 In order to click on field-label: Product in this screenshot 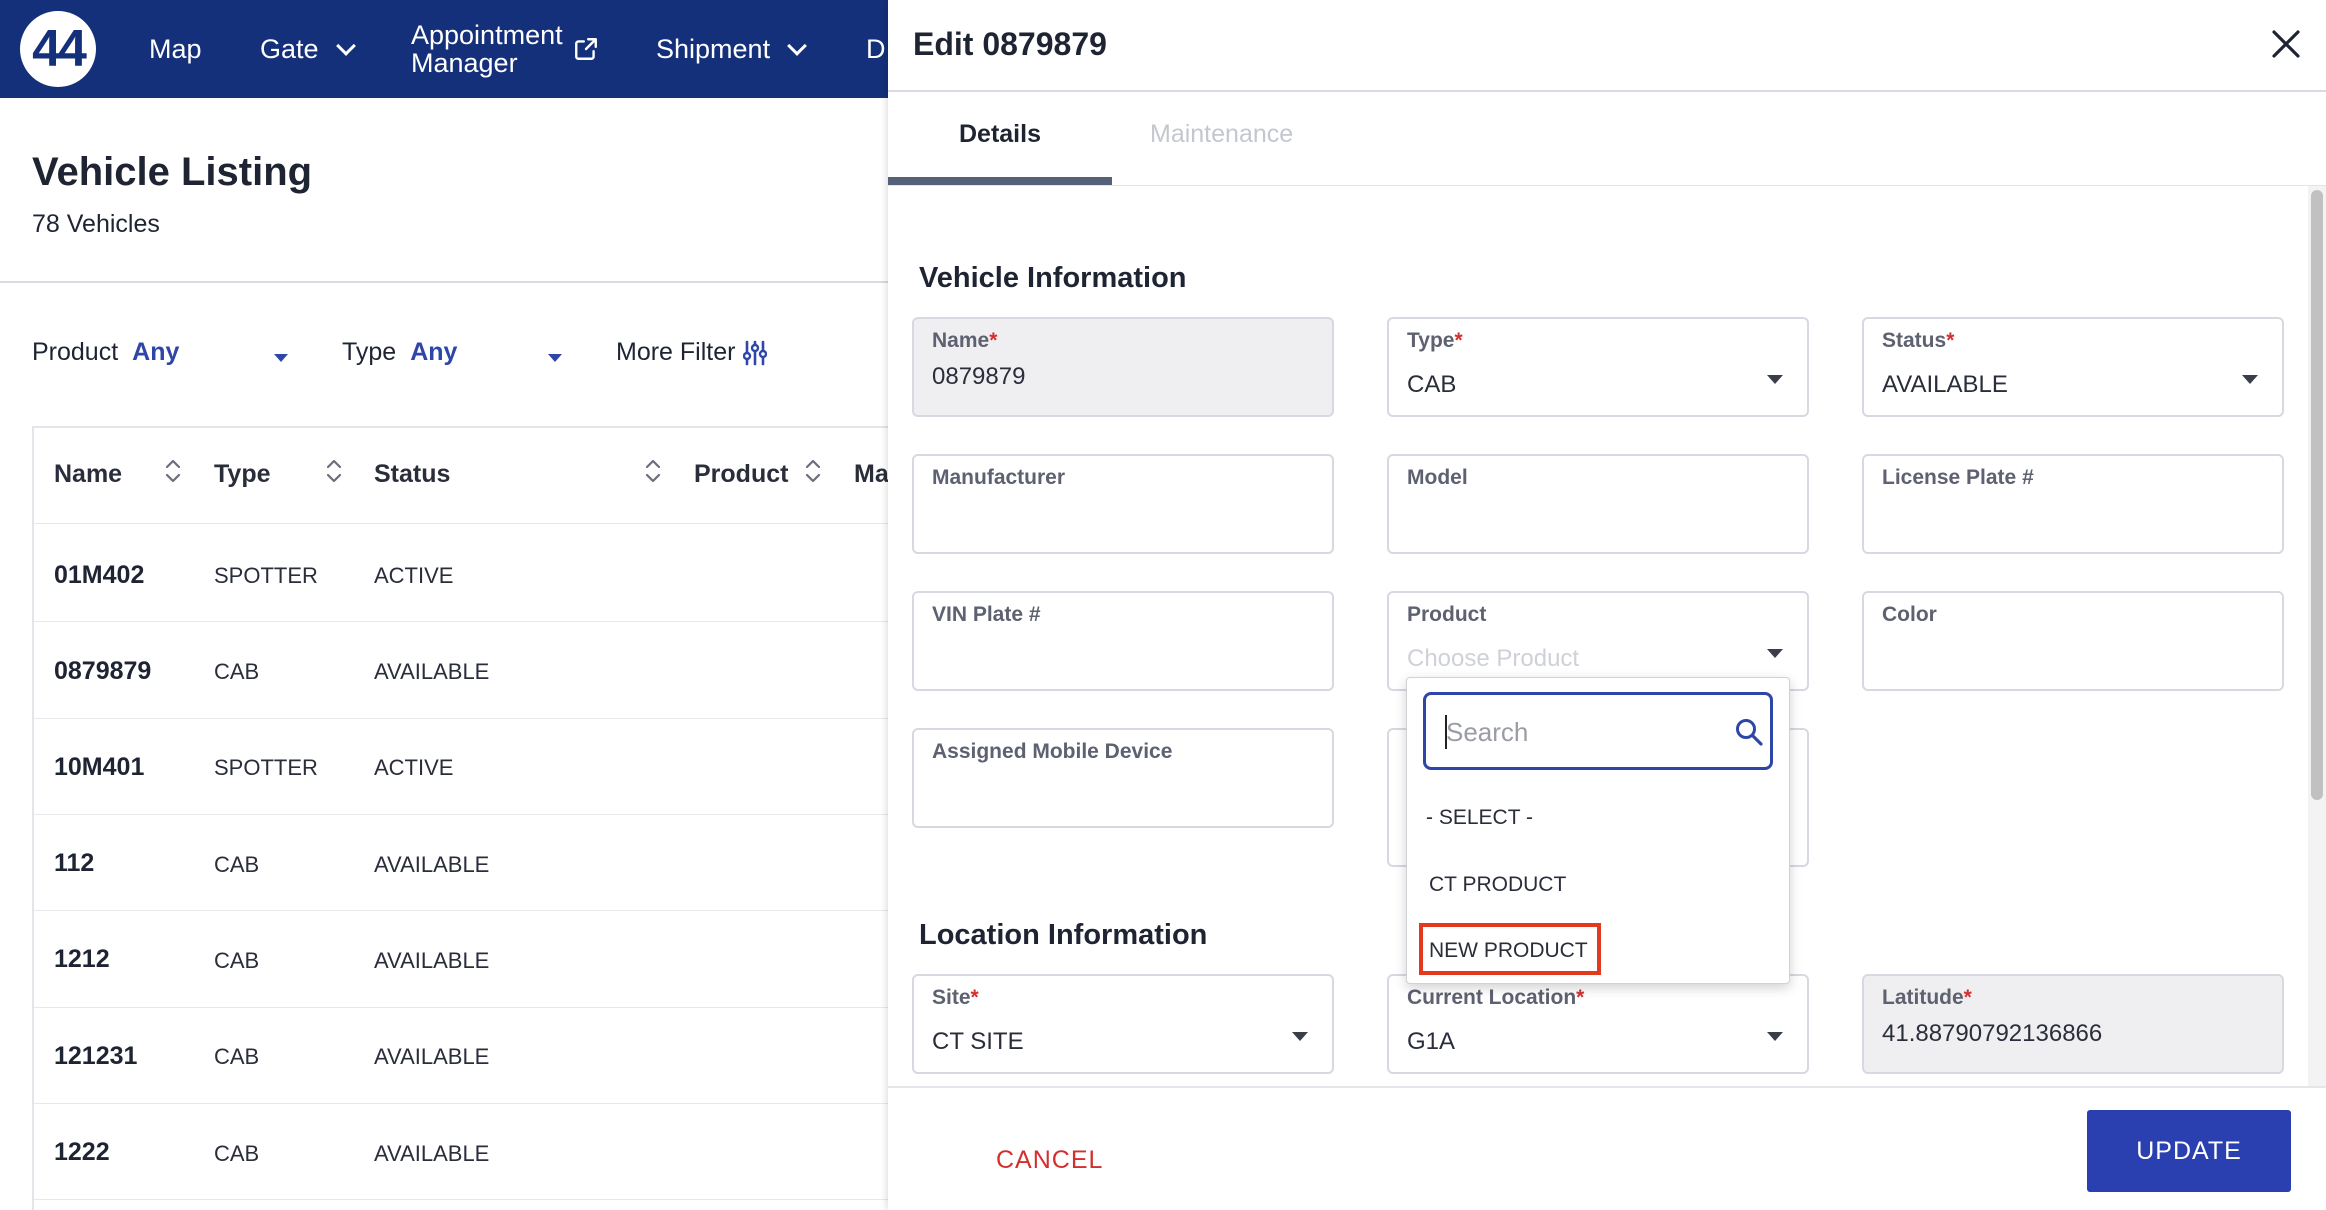, I will do `click(1447, 614)`.